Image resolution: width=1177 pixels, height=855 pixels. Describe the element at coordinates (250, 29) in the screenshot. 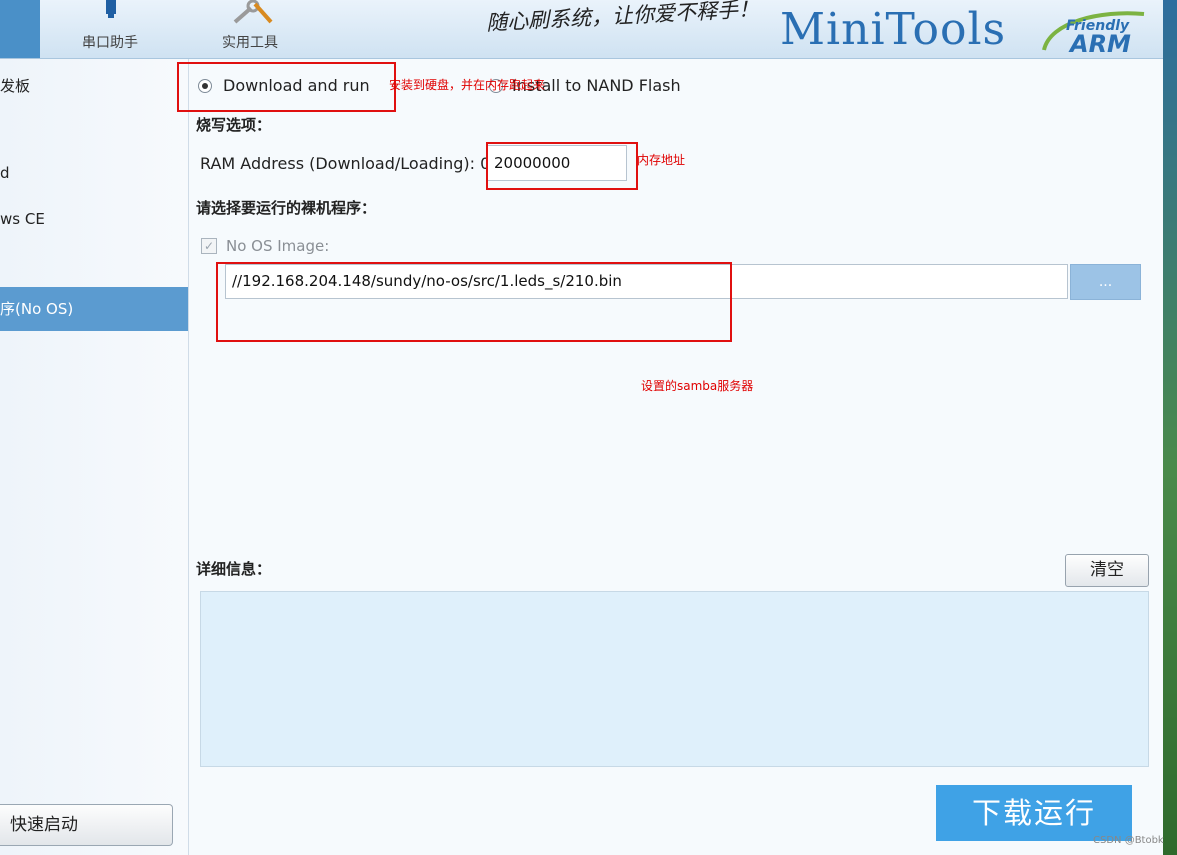

I see `utility-tools-button: 实用工具` at that location.